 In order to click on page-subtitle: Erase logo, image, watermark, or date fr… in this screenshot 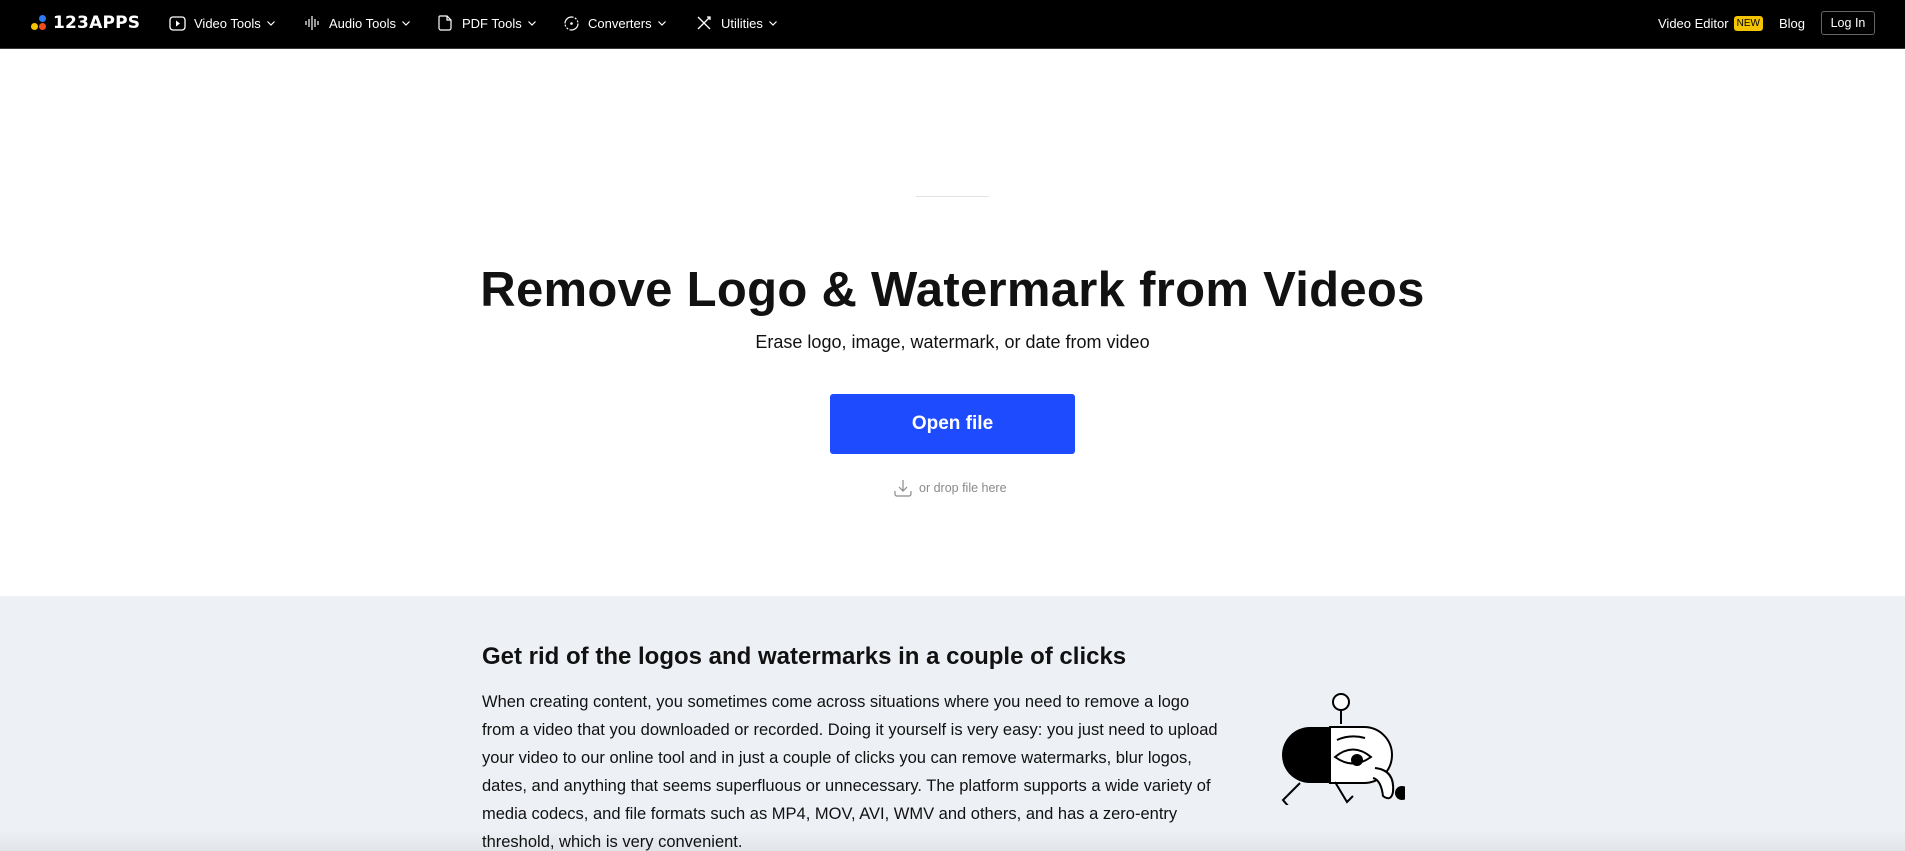, I will do `click(952, 342)`.